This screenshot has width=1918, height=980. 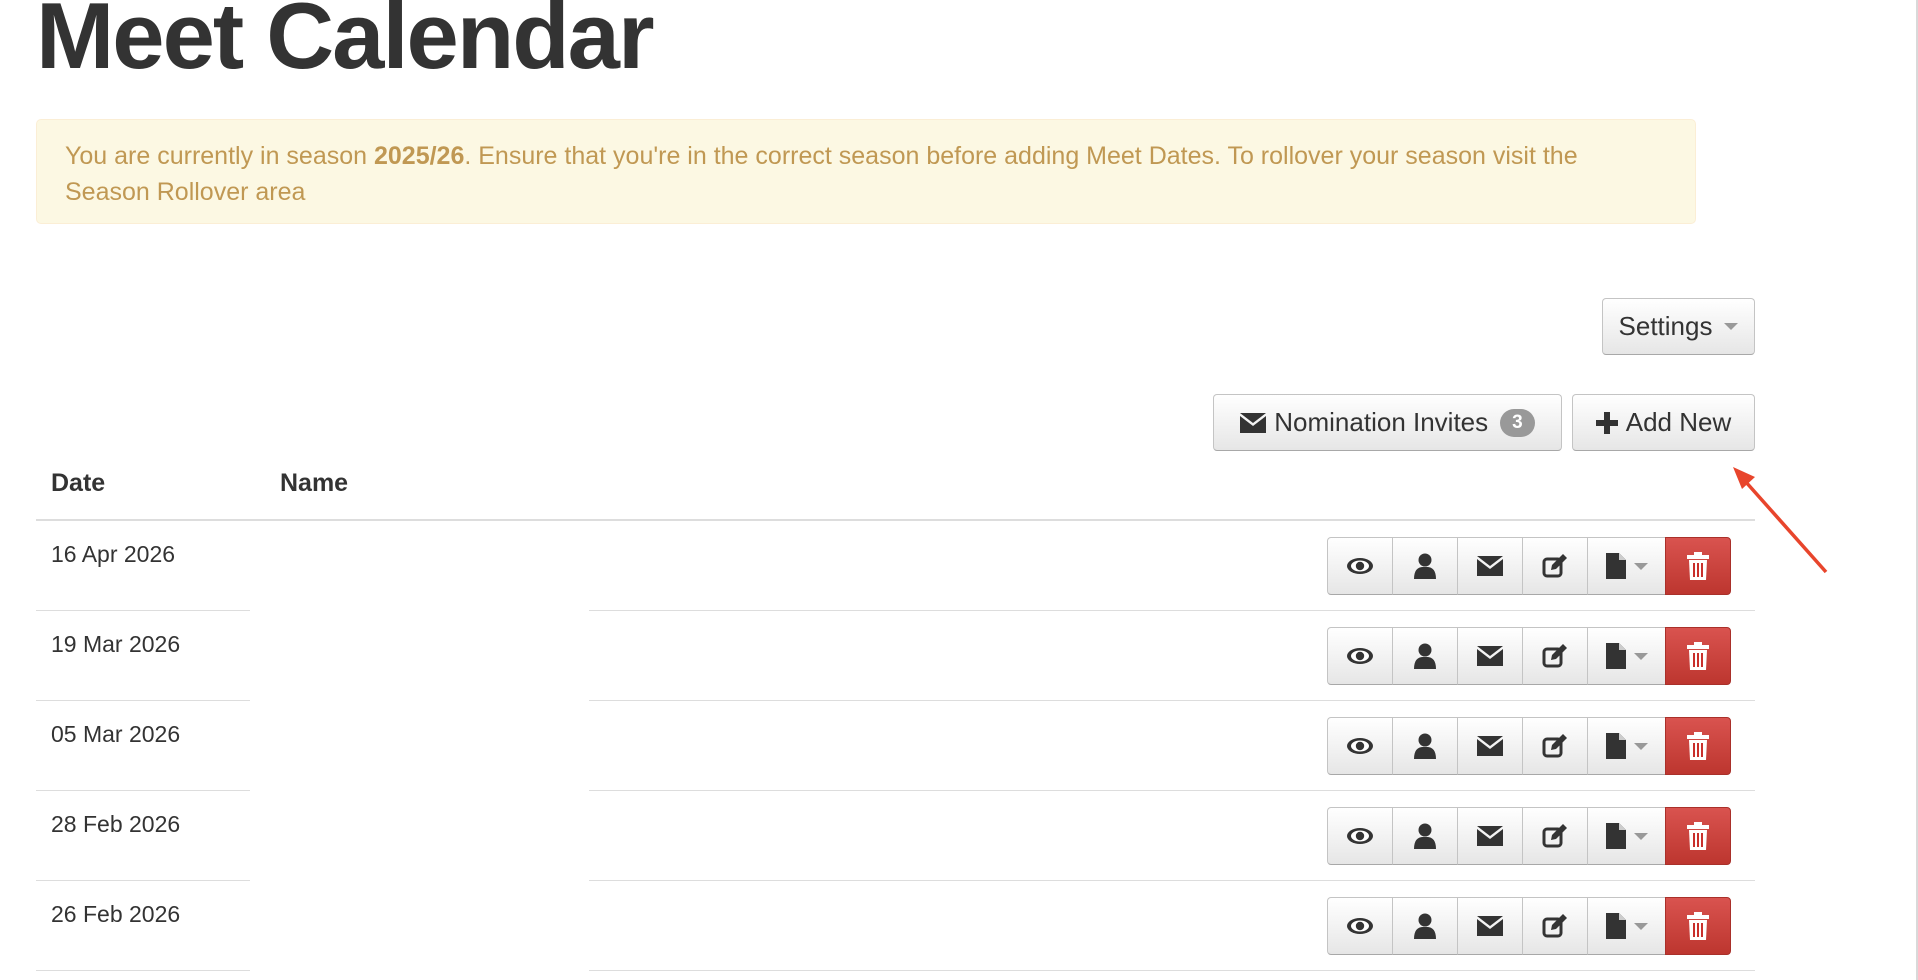 What do you see at coordinates (1780, 520) in the screenshot?
I see `red-arrow` at bounding box center [1780, 520].